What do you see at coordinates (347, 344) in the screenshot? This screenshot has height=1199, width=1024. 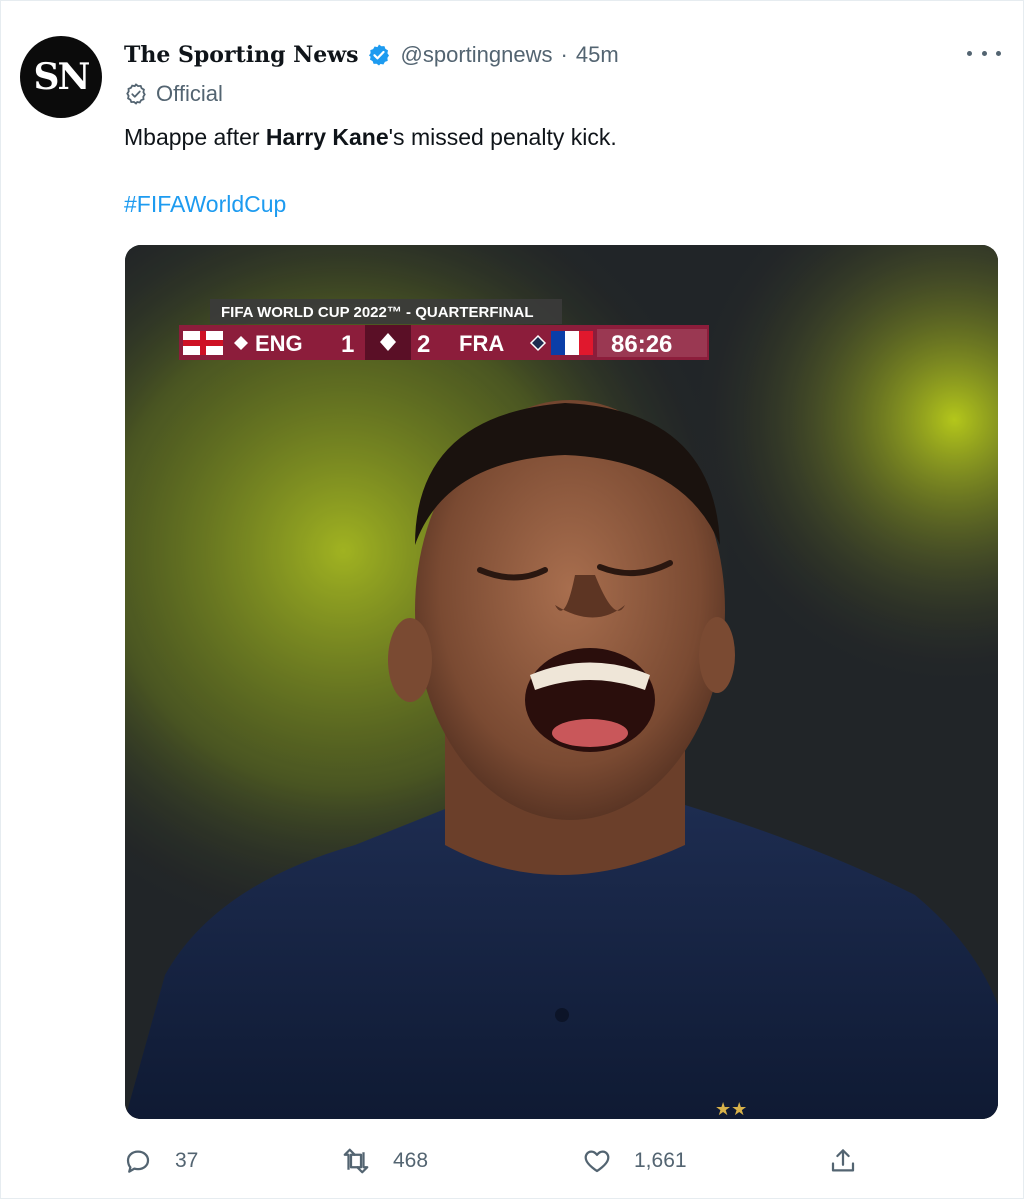 I see `score-home: 1` at bounding box center [347, 344].